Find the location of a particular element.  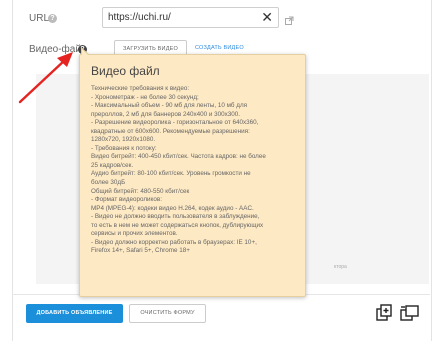

url-input: https://uchi.ru/ ✕ is located at coordinates (190, 17).